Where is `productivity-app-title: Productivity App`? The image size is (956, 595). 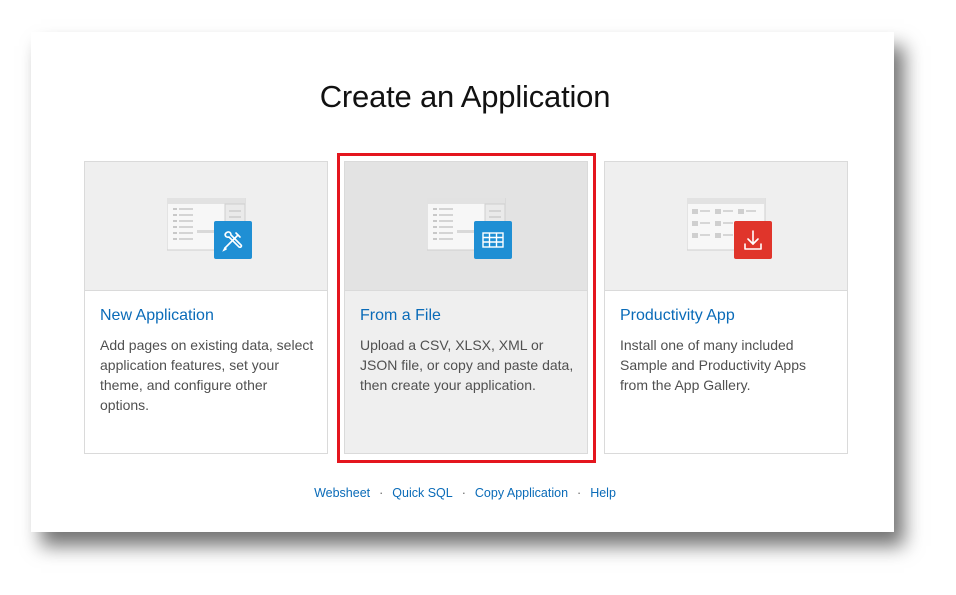
productivity-app-title: Productivity App is located at coordinates (677, 316).